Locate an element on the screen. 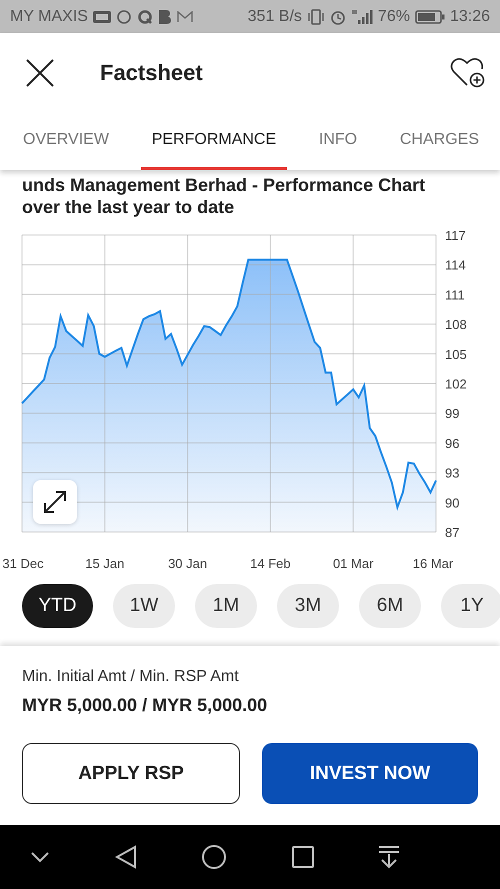 This screenshot has height=889, width=500. tab: PERFORMANCE is located at coordinates (214, 141).